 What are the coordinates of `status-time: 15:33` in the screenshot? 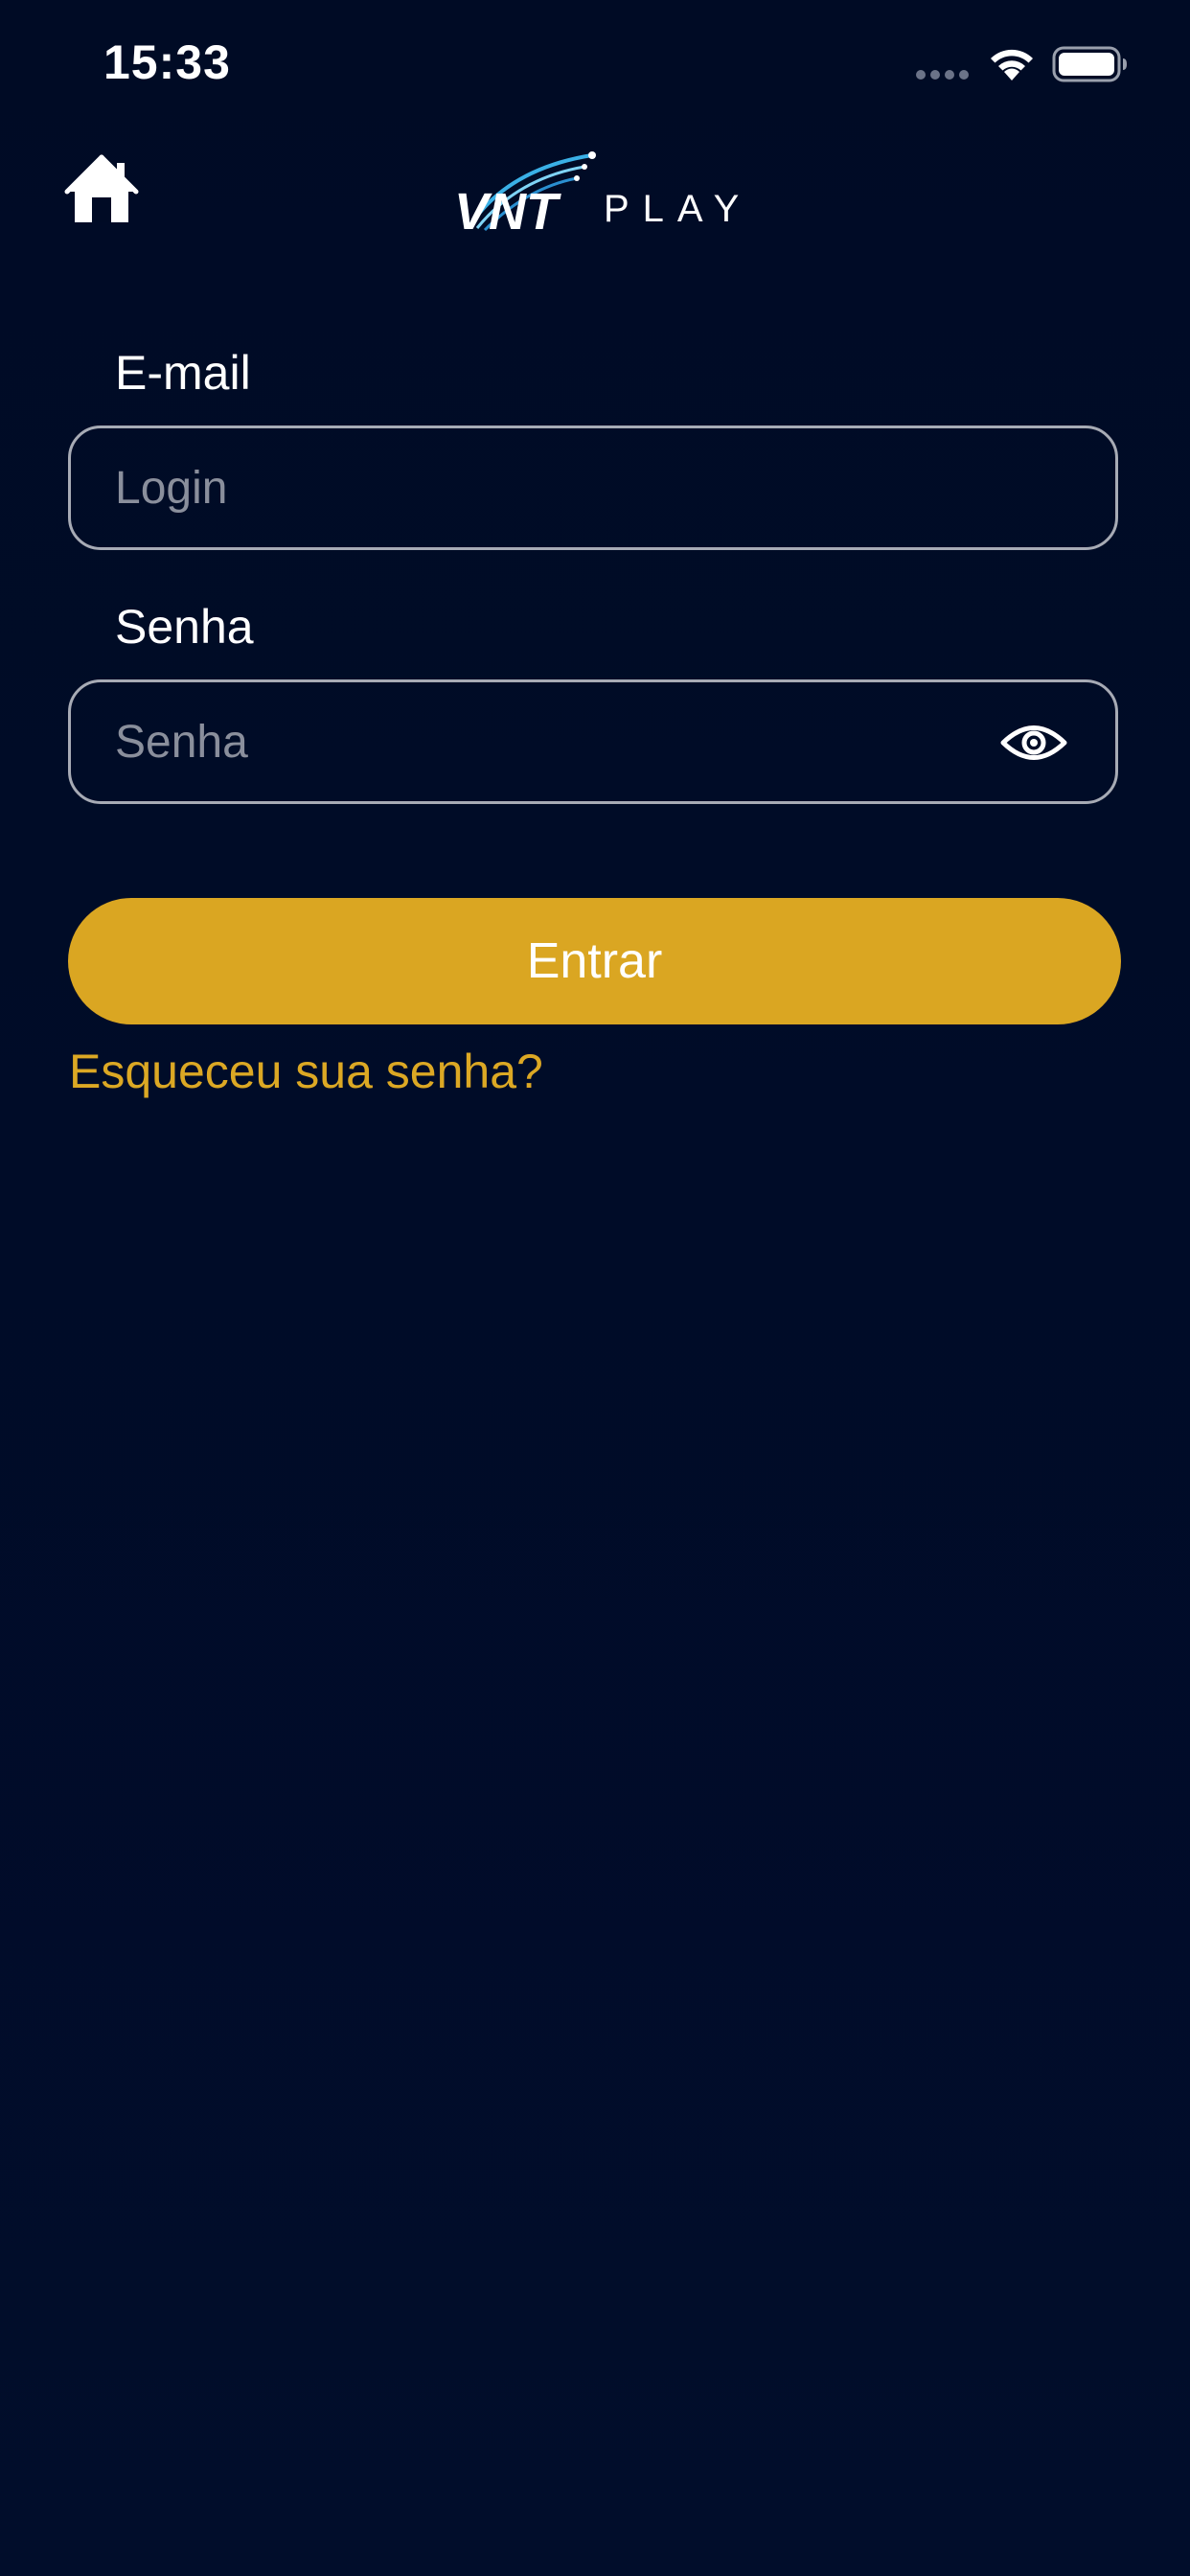 It's located at (167, 62).